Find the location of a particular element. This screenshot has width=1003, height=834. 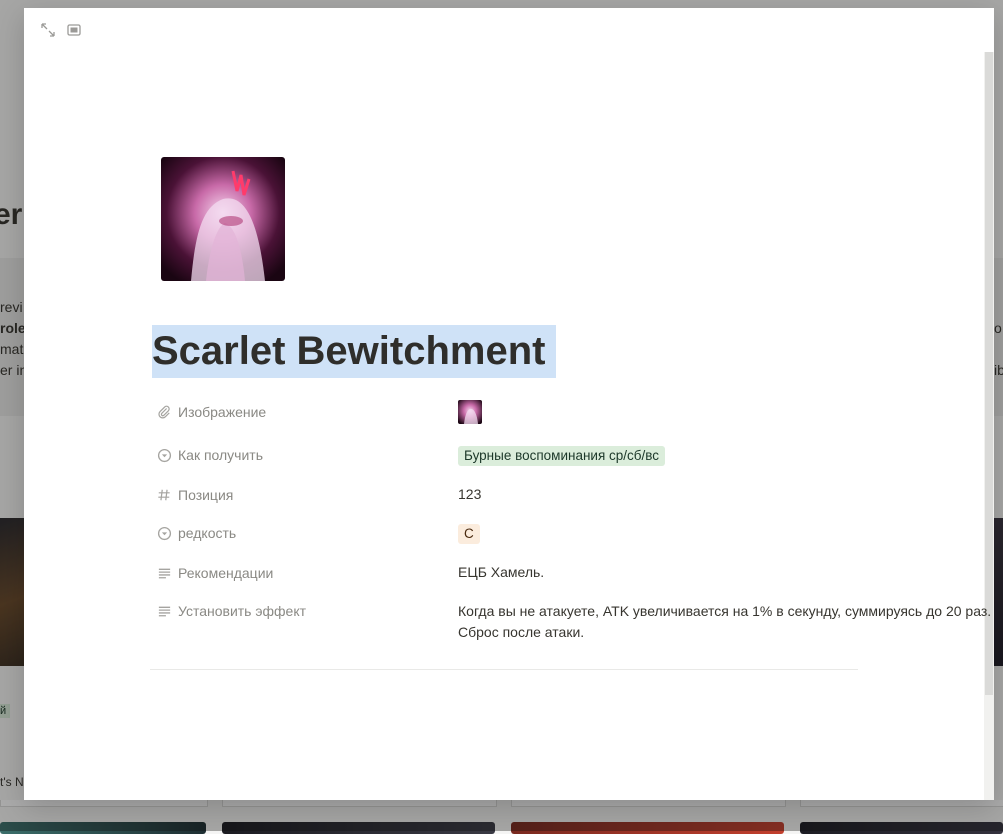

property-value-line: Сброс после атаки. is located at coordinates (521, 632).